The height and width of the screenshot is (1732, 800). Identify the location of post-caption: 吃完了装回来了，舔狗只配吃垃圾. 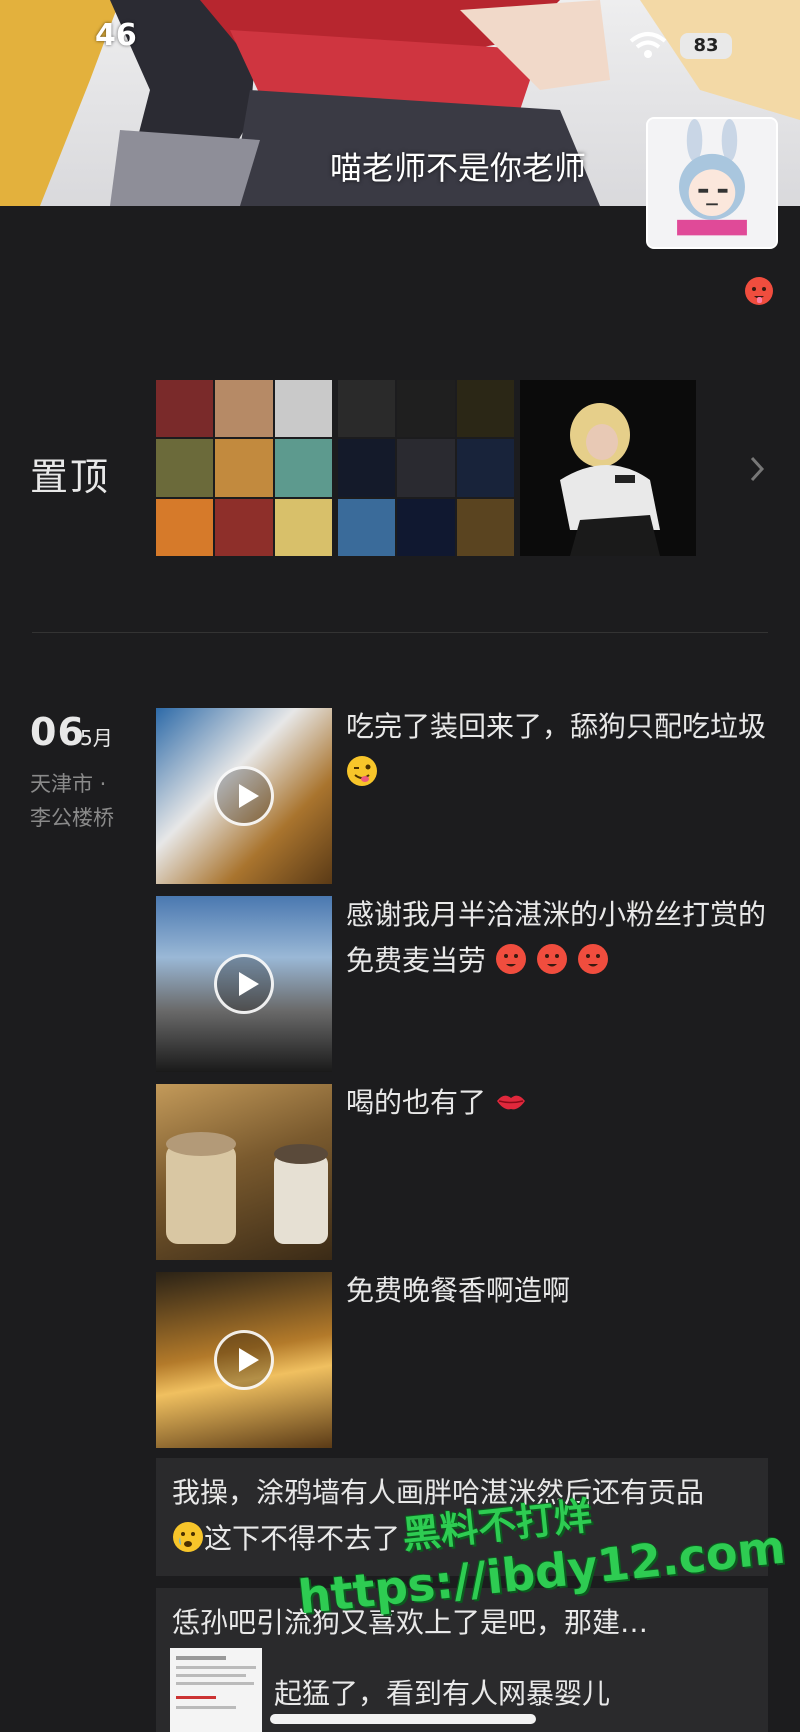
(556, 750).